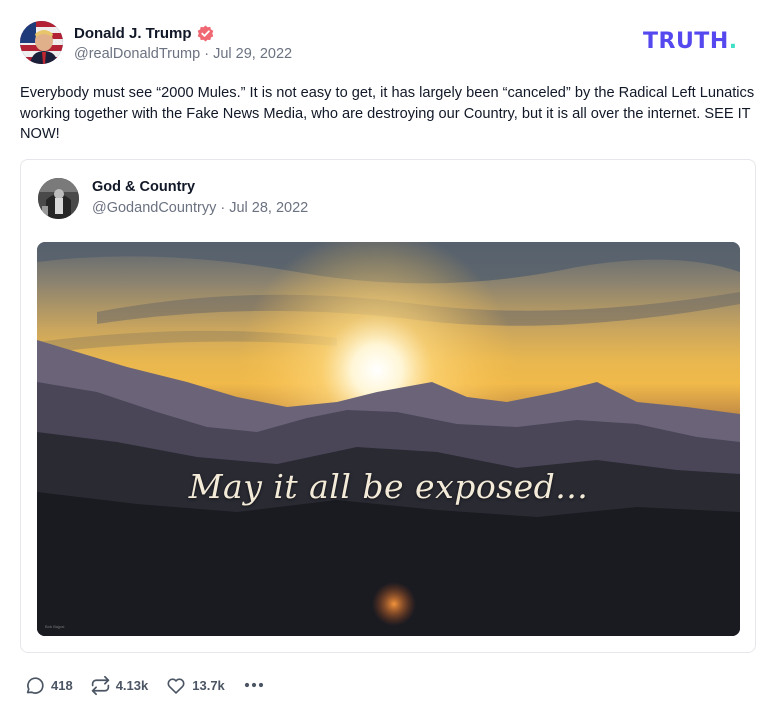 Image resolution: width=777 pixels, height=716 pixels. What do you see at coordinates (133, 33) in the screenshot?
I see `author-name: Donald J. Trump` at bounding box center [133, 33].